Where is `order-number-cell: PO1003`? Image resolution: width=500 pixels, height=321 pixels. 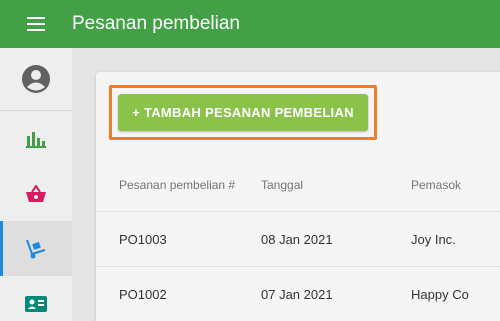
order-number-cell: PO1003 is located at coordinates (143, 239).